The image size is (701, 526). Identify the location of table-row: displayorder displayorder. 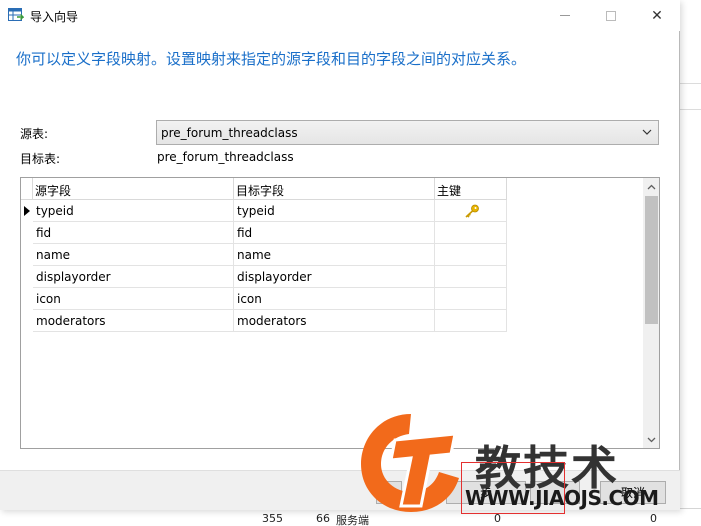
(264, 277).